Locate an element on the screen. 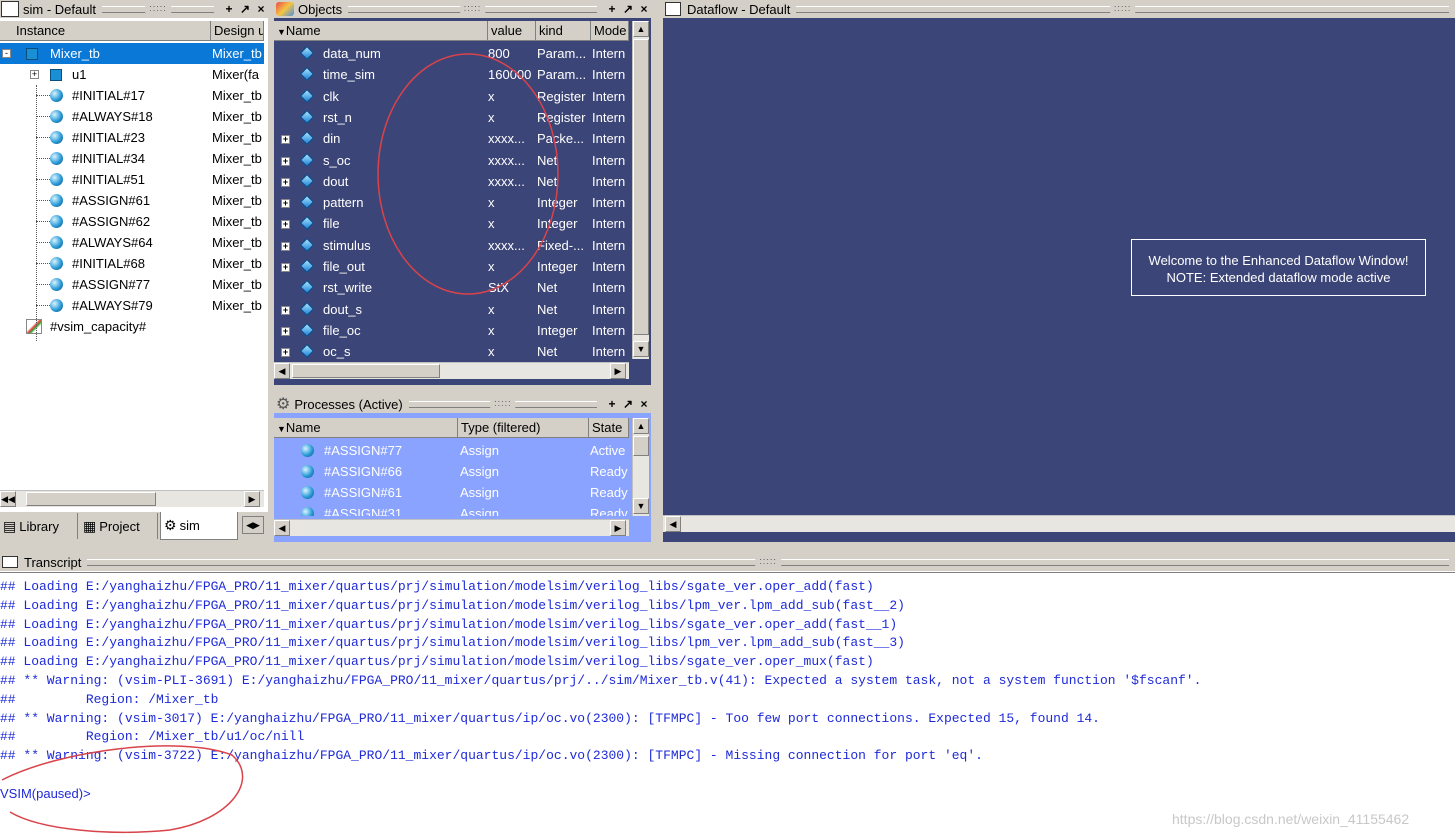  object-row: rst_write StX Net Intern is located at coordinates (451, 287).